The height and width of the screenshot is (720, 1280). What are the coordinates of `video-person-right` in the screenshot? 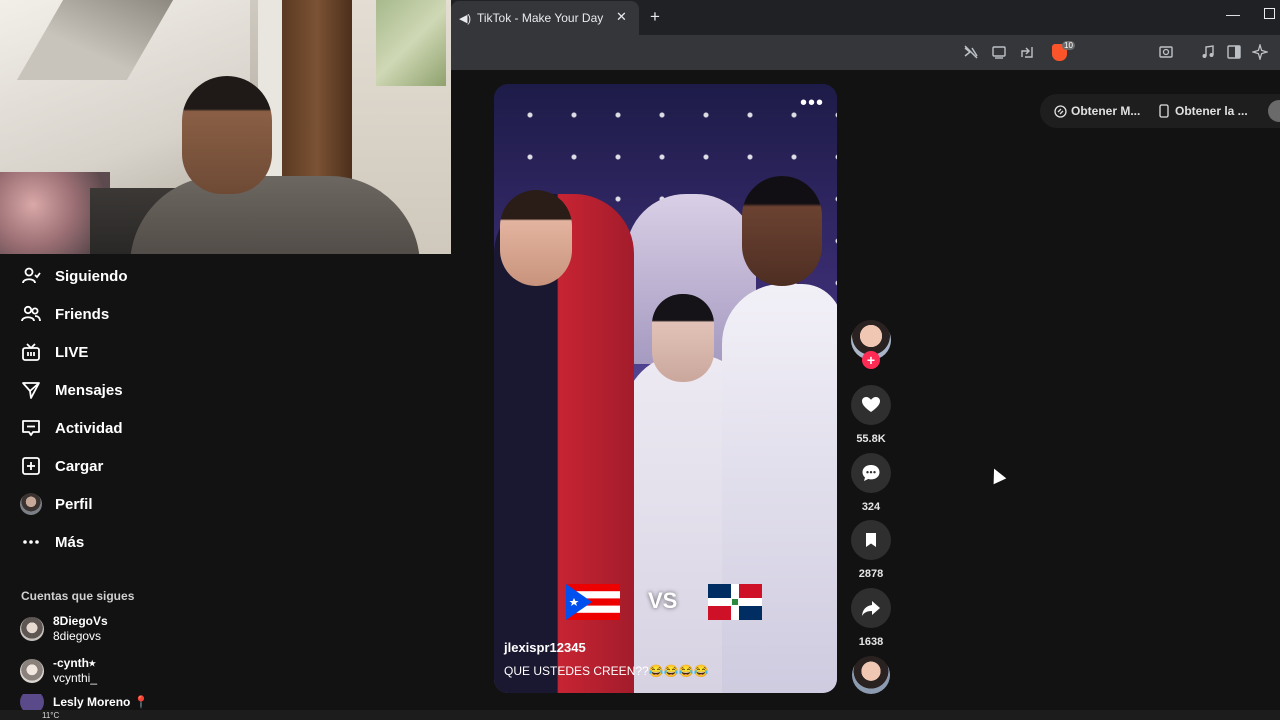 It's located at (779, 488).